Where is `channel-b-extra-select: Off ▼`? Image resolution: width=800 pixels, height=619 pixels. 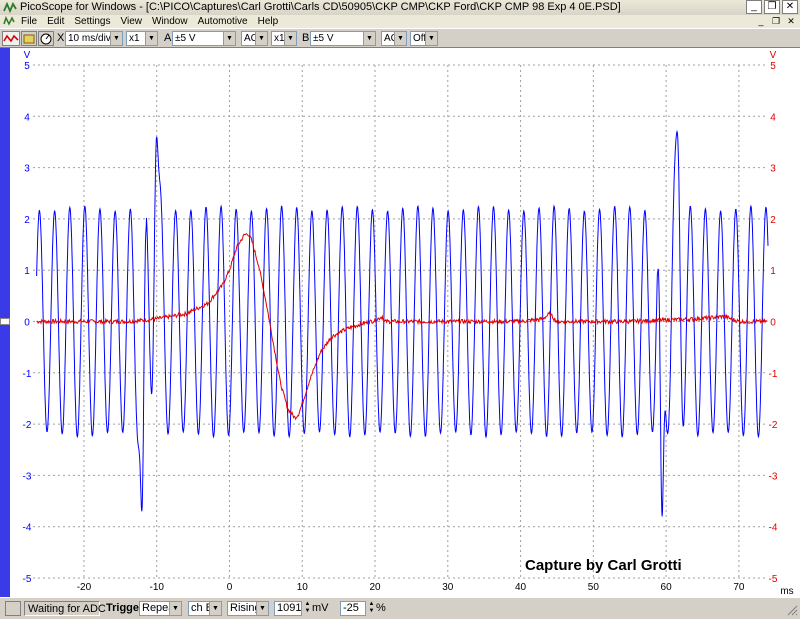 channel-b-extra-select: Off ▼ is located at coordinates (424, 38).